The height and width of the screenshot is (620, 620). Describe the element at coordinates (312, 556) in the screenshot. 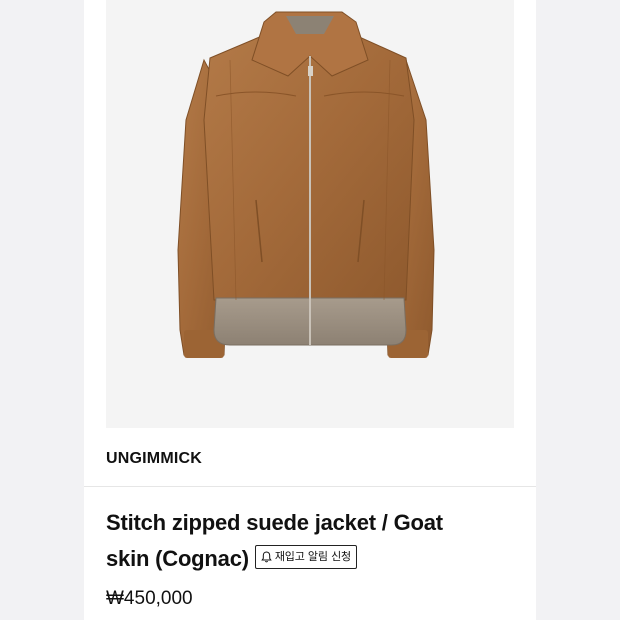

I see `restock-alert-label: 재입고 알림 신청` at that location.